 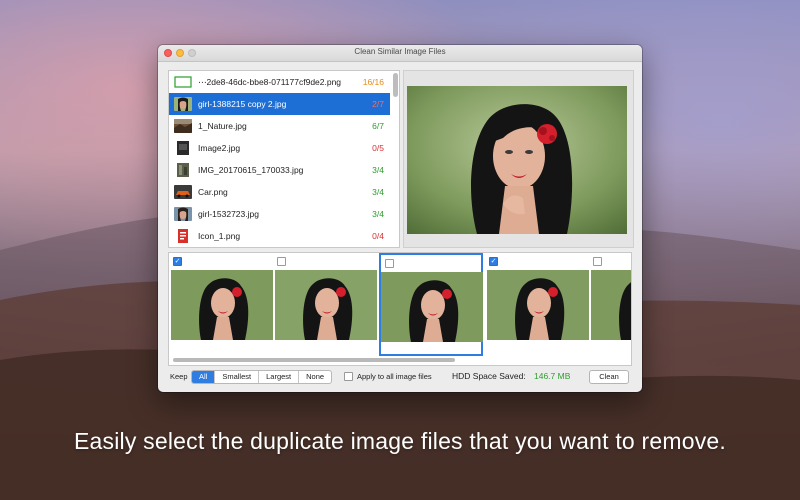 I want to click on file-row: IMG_20170615_170033.jpg 3/4, so click(x=279, y=170).